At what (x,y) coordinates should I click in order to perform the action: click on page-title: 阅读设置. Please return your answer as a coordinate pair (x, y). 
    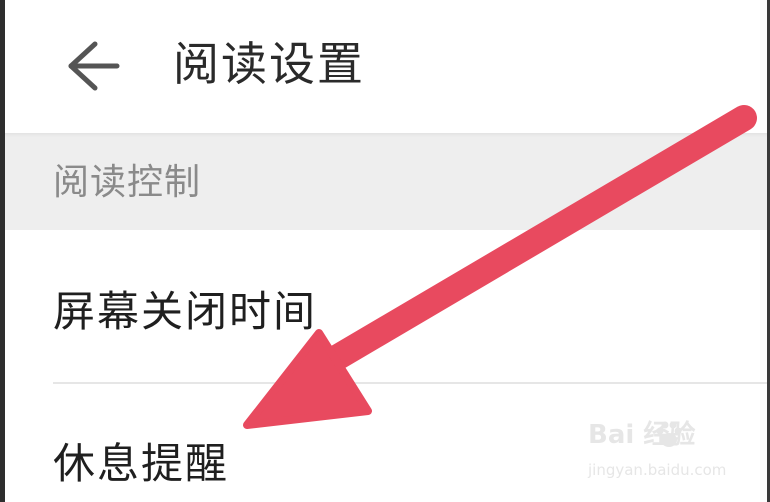
    Looking at the image, I should click on (269, 64).